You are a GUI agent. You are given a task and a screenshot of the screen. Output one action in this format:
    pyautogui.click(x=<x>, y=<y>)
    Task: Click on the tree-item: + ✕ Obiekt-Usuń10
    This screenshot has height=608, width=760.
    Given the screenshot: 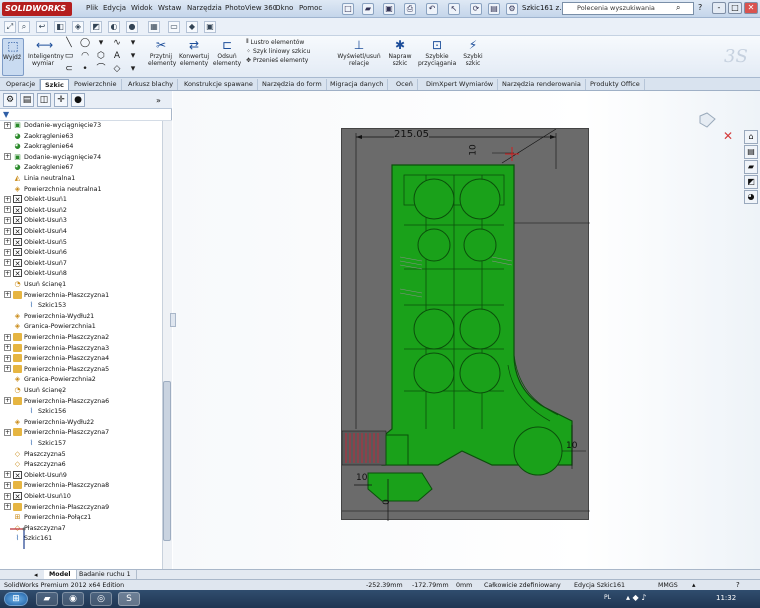 What is the action you would take?
    pyautogui.click(x=37, y=497)
    